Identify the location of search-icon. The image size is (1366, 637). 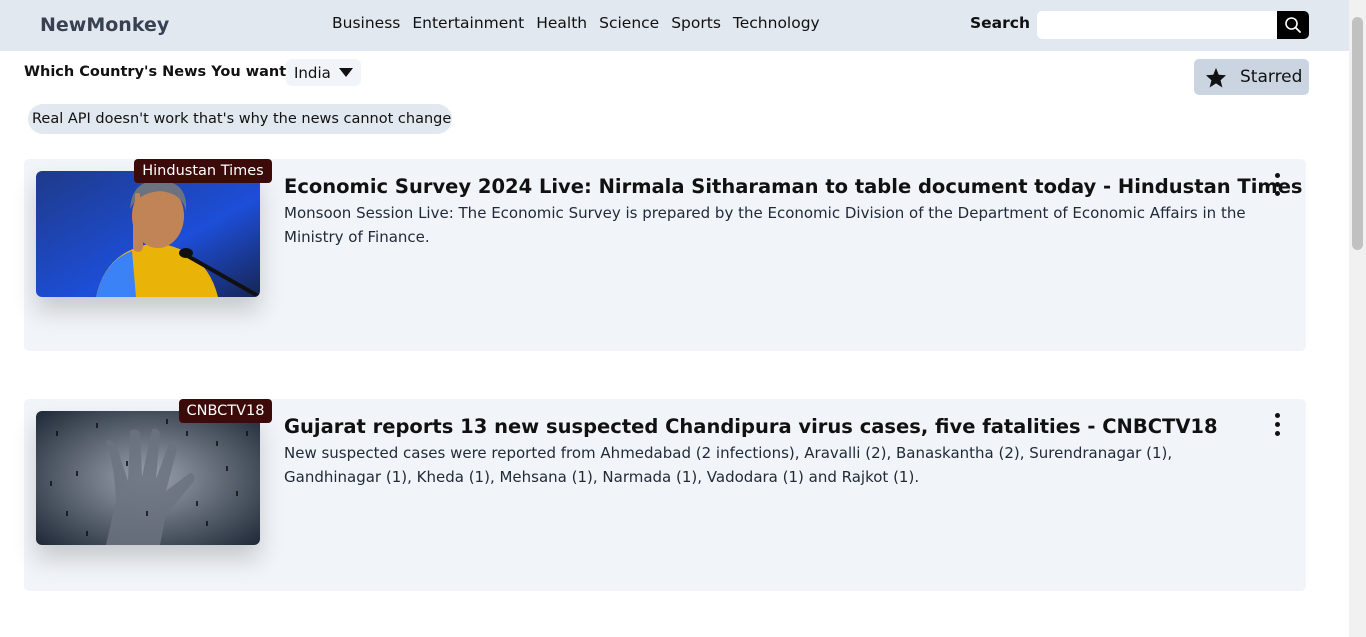
(1293, 25).